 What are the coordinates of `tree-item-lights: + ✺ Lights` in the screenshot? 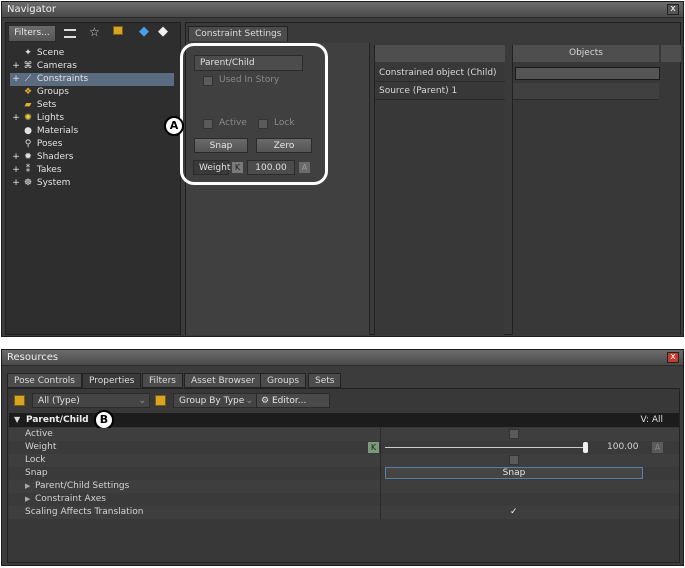 It's located at (37, 118).